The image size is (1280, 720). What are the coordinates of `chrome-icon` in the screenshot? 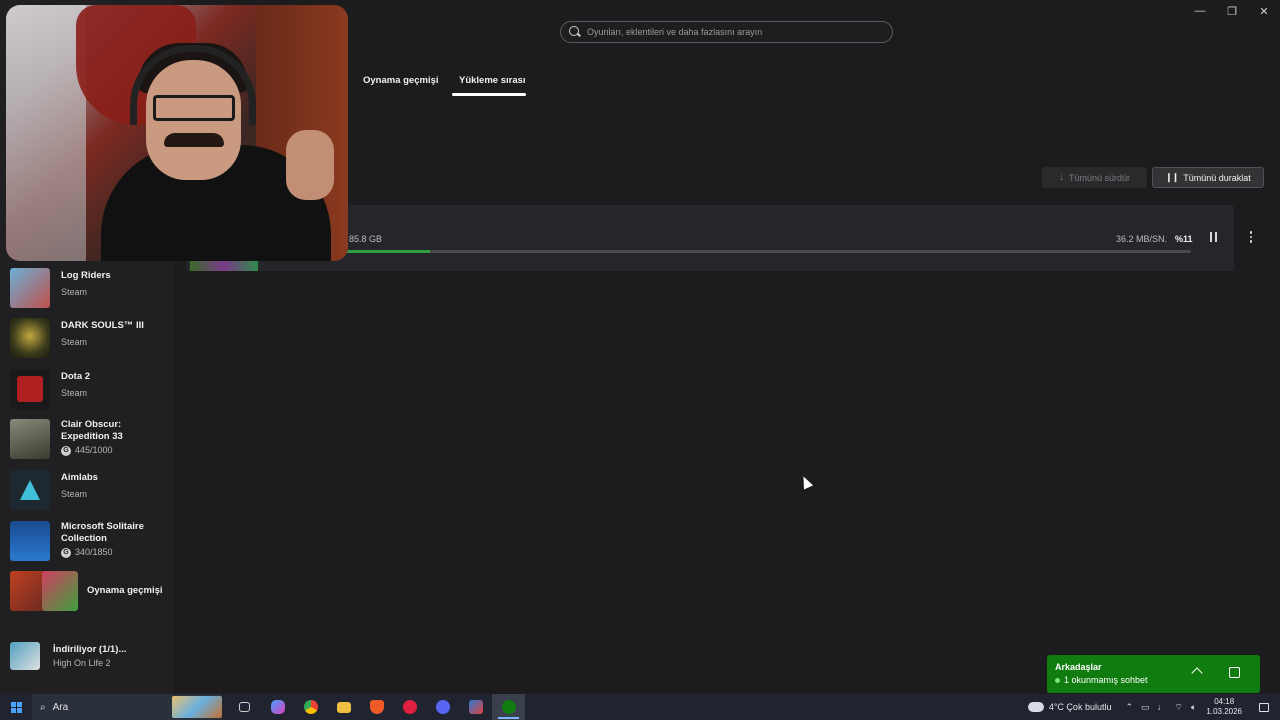 It's located at (310, 707).